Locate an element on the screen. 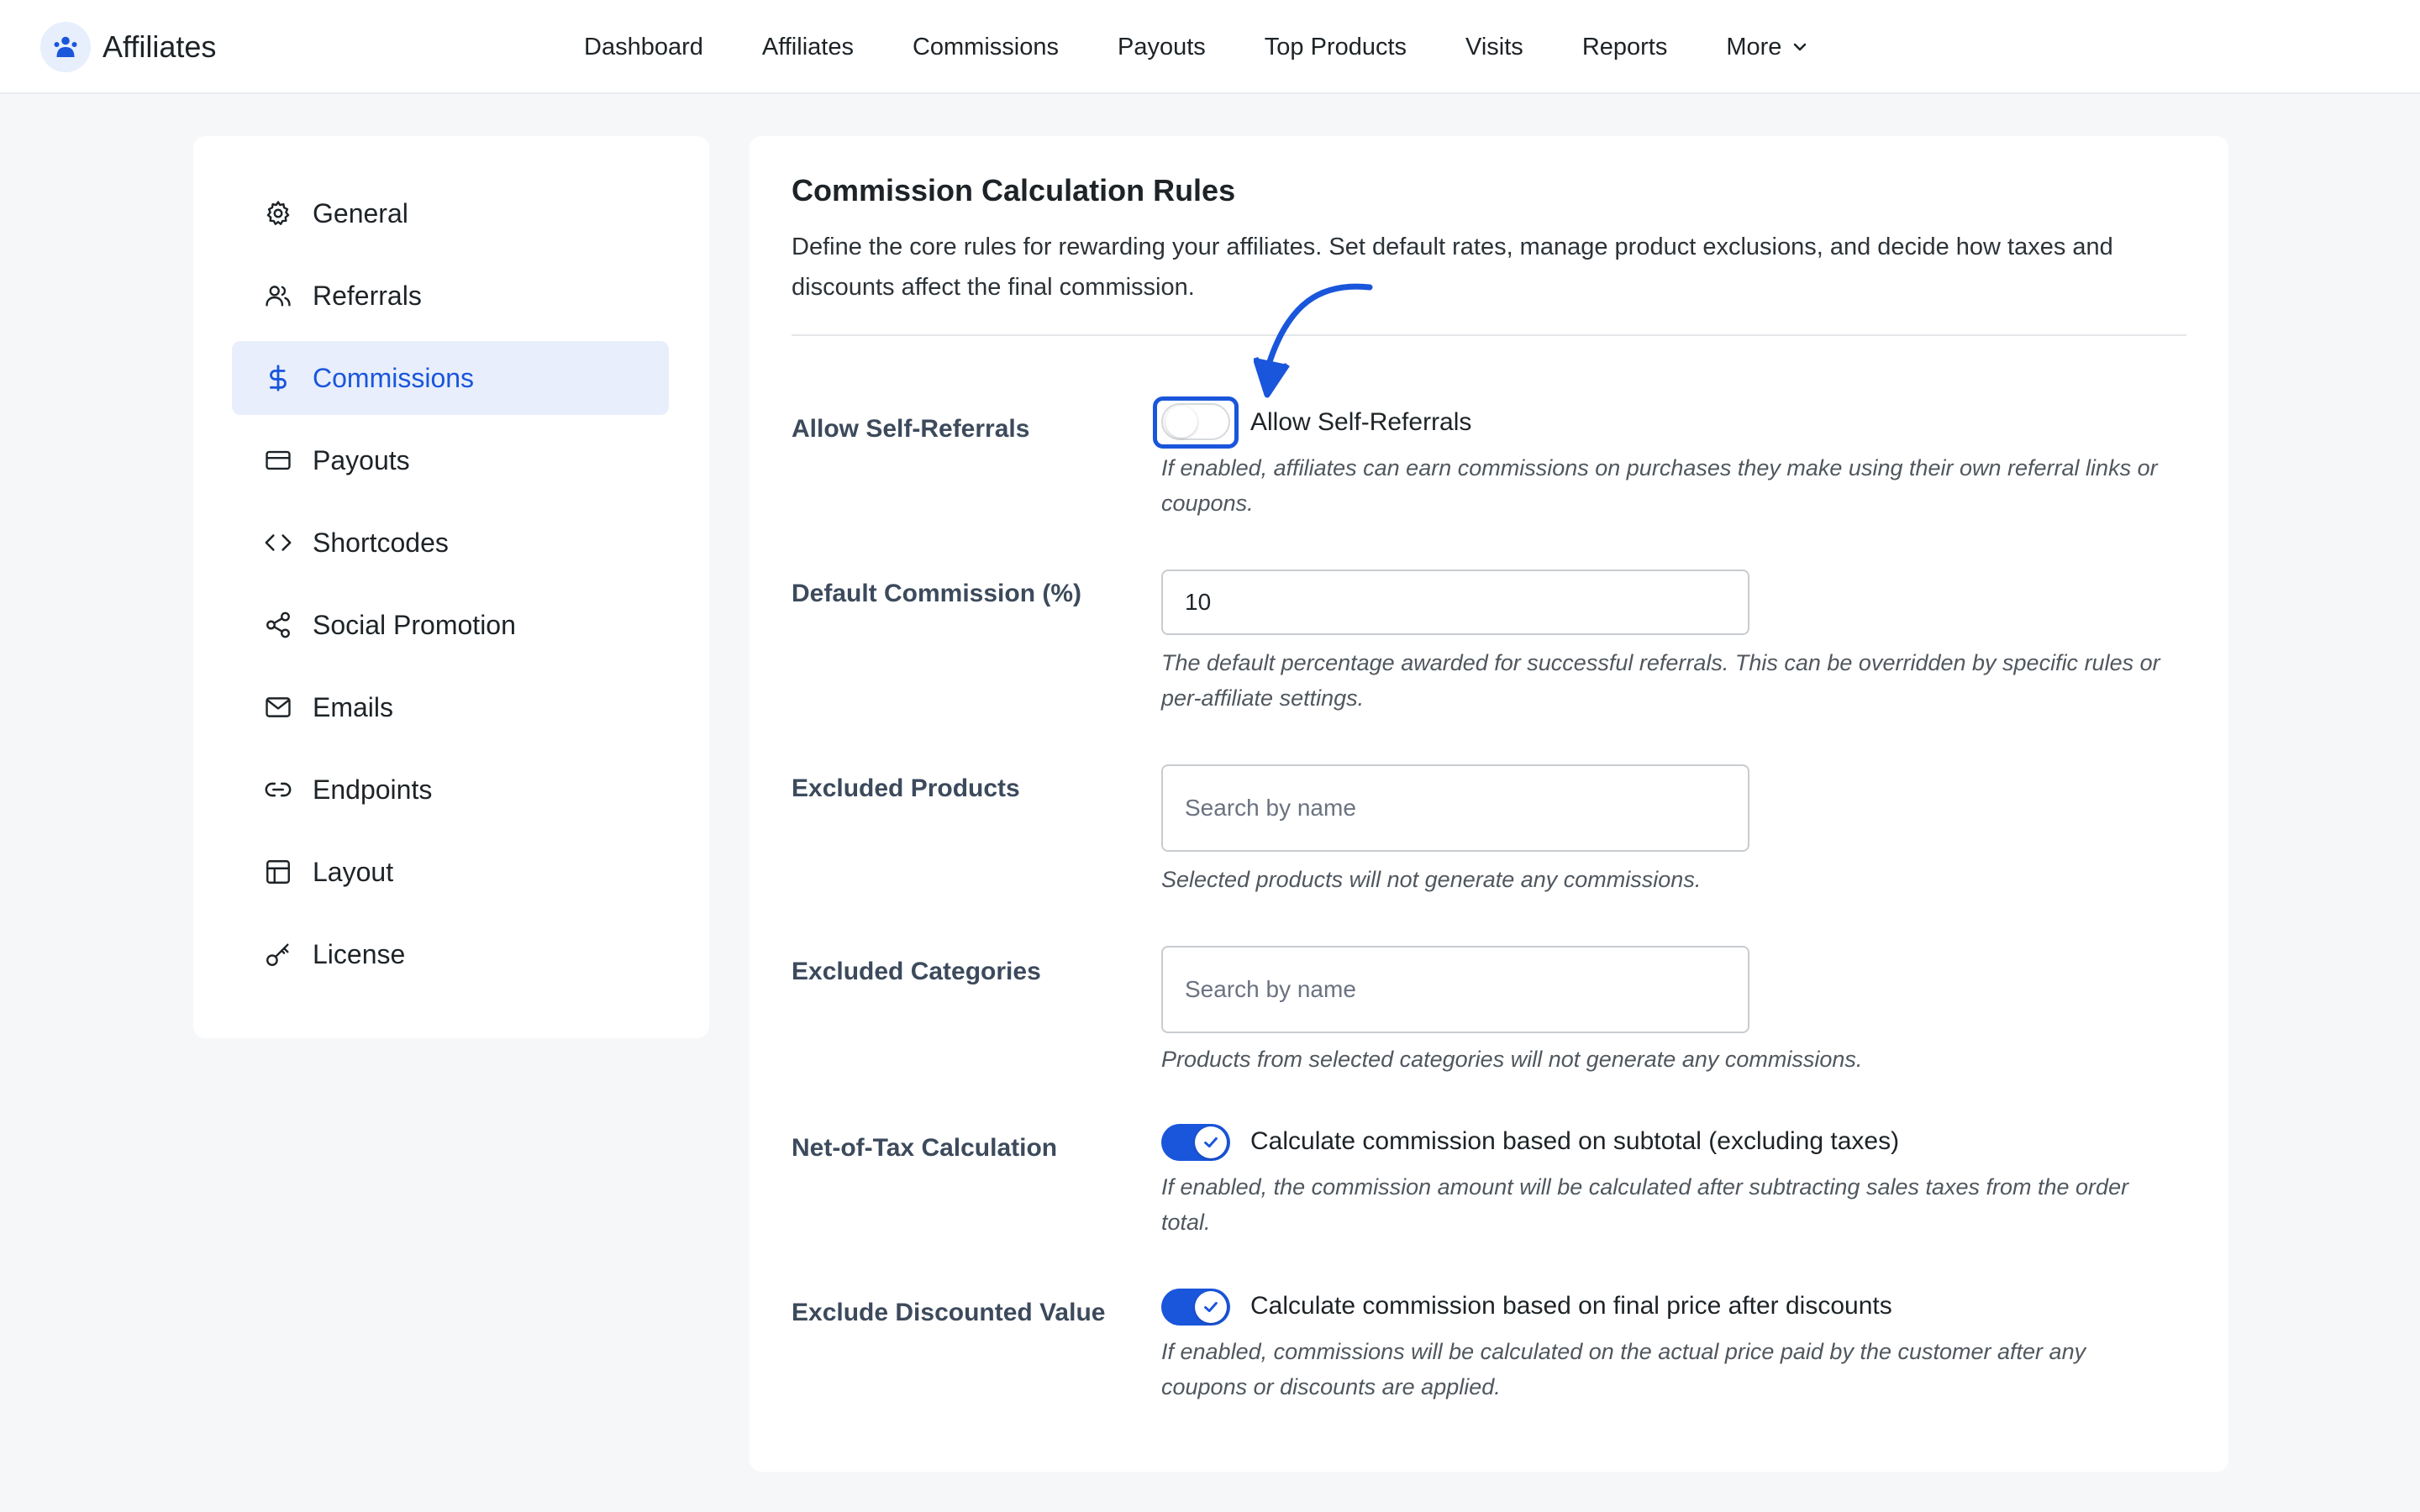 This screenshot has width=2420, height=1512. sidebar-item-label: General is located at coordinates (360, 212).